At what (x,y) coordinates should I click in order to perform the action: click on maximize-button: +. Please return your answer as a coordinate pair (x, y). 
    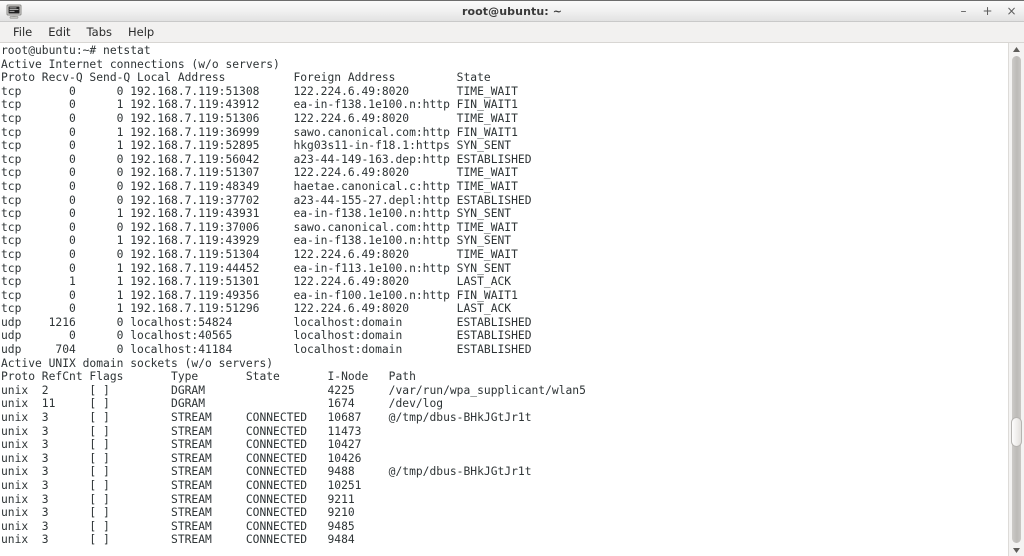
    Looking at the image, I should click on (987, 11).